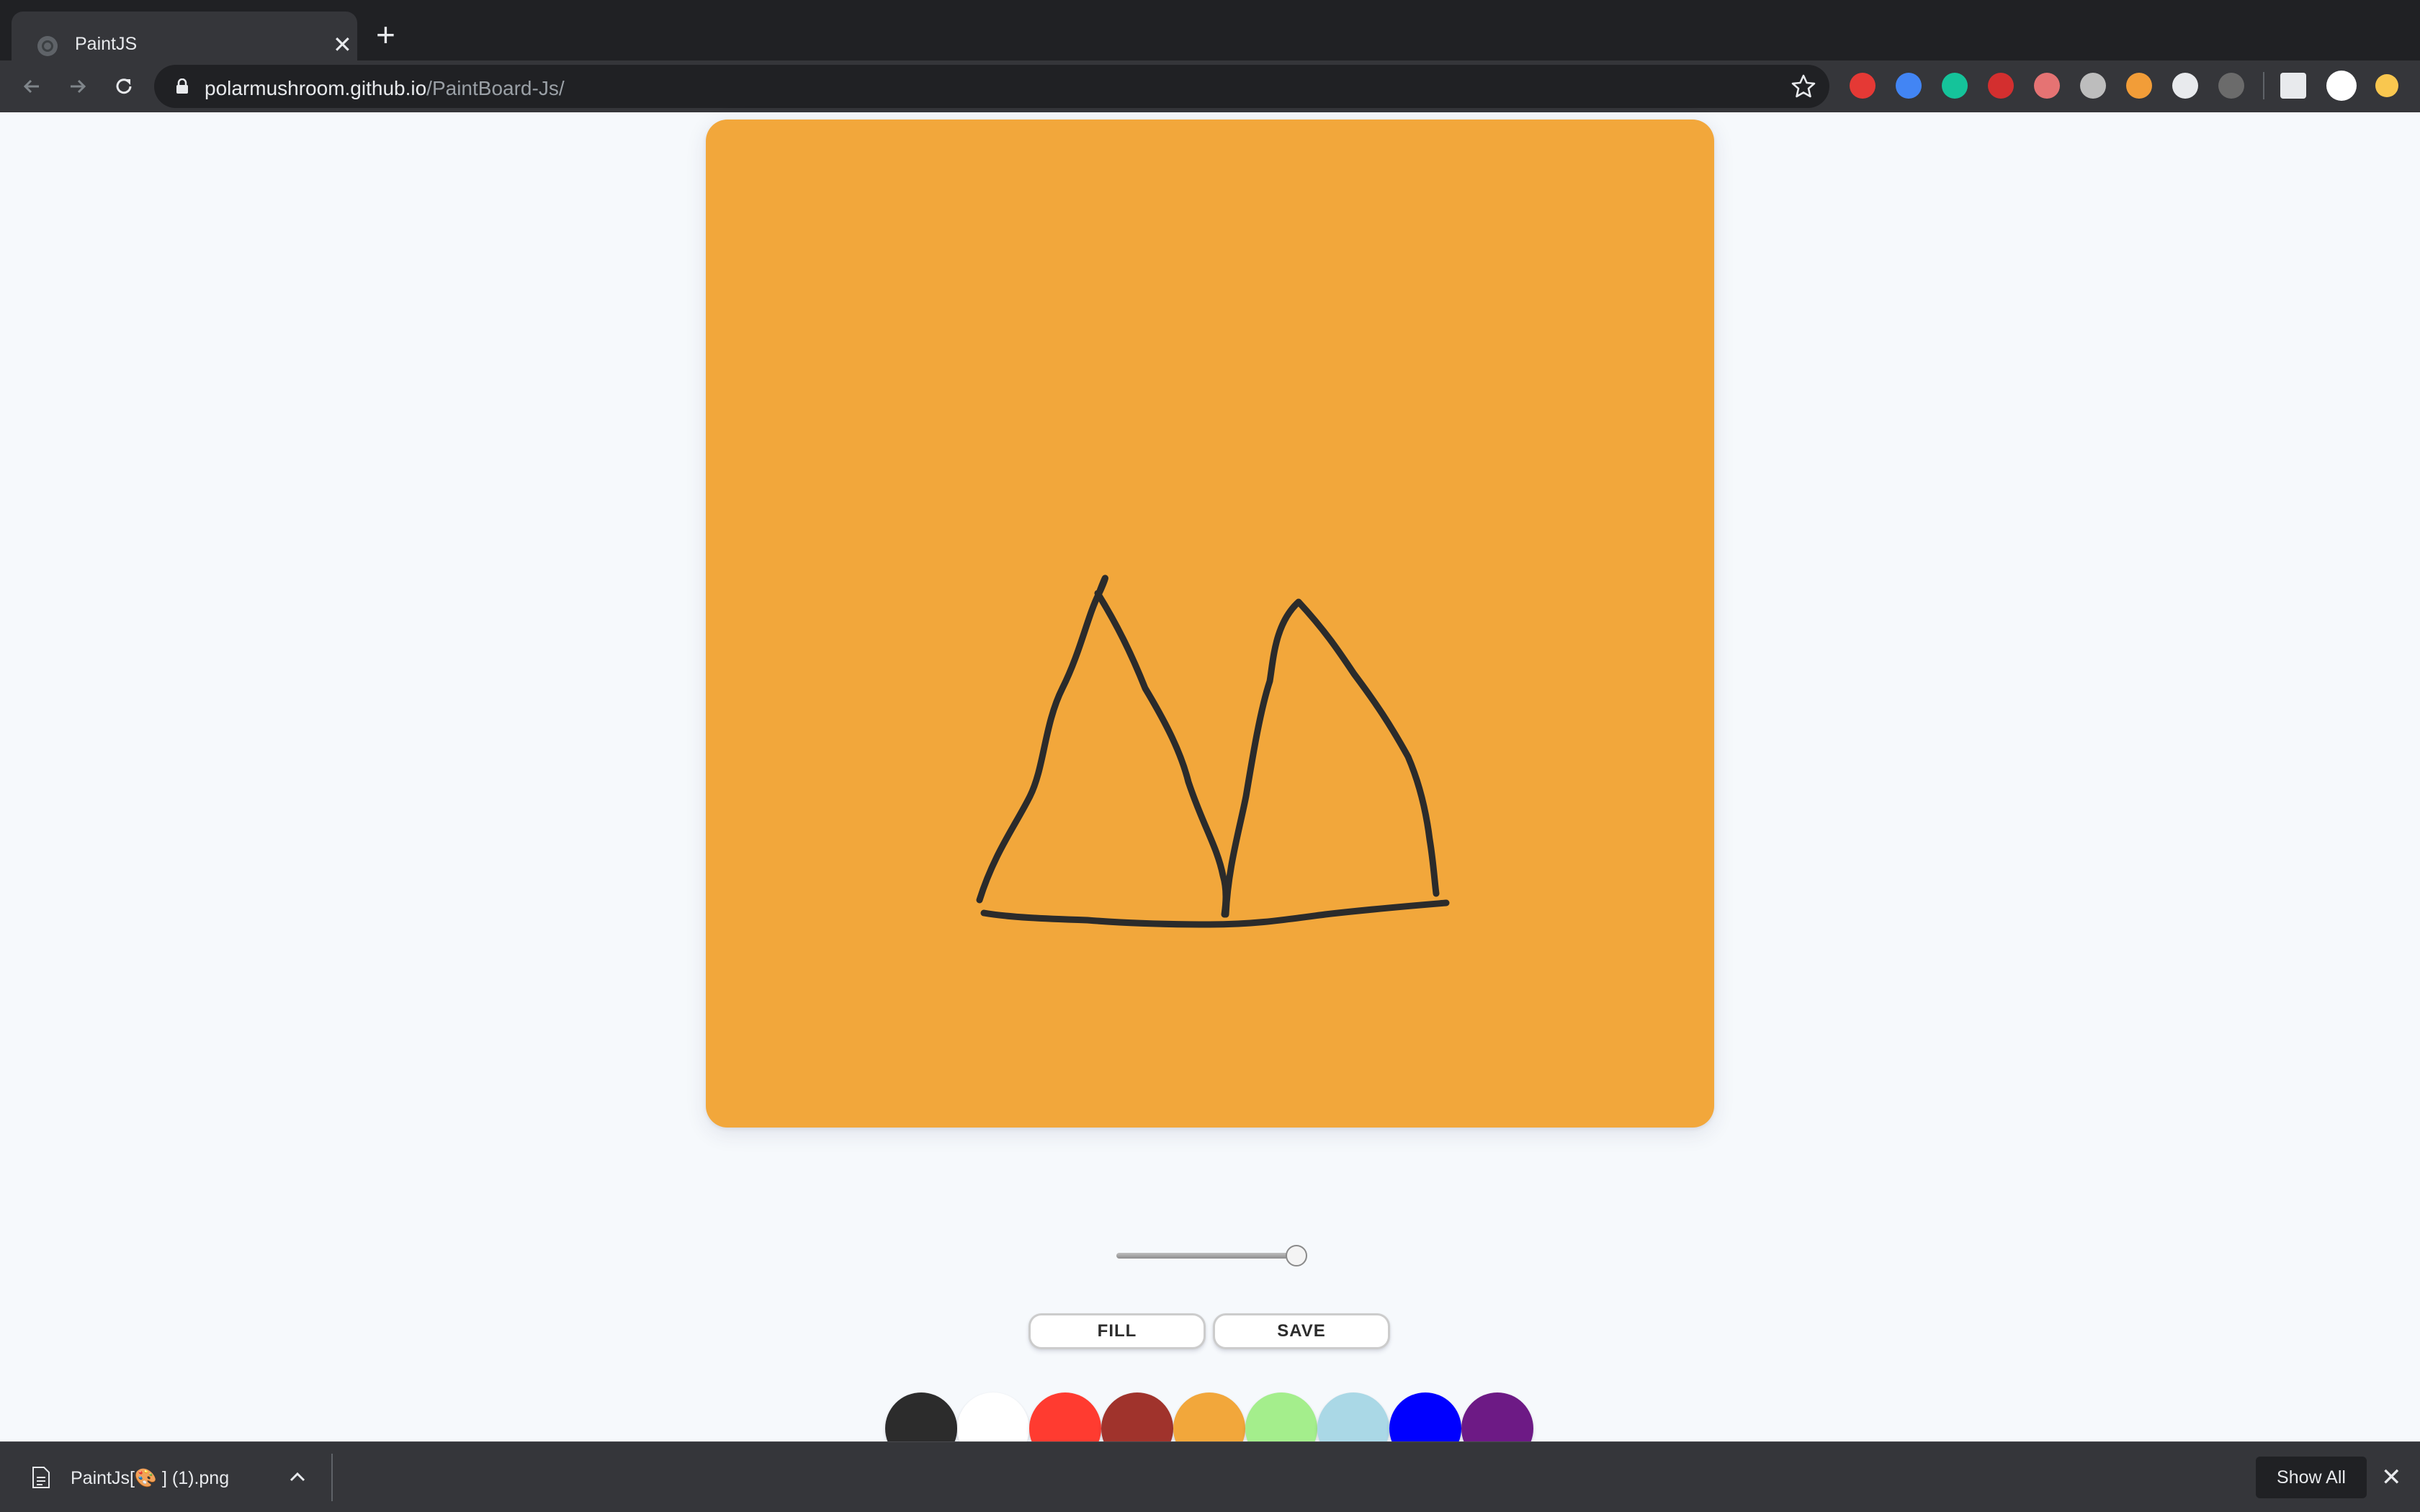  What do you see at coordinates (2047, 86) in the screenshot?
I see `eyedropper-extension-icon` at bounding box center [2047, 86].